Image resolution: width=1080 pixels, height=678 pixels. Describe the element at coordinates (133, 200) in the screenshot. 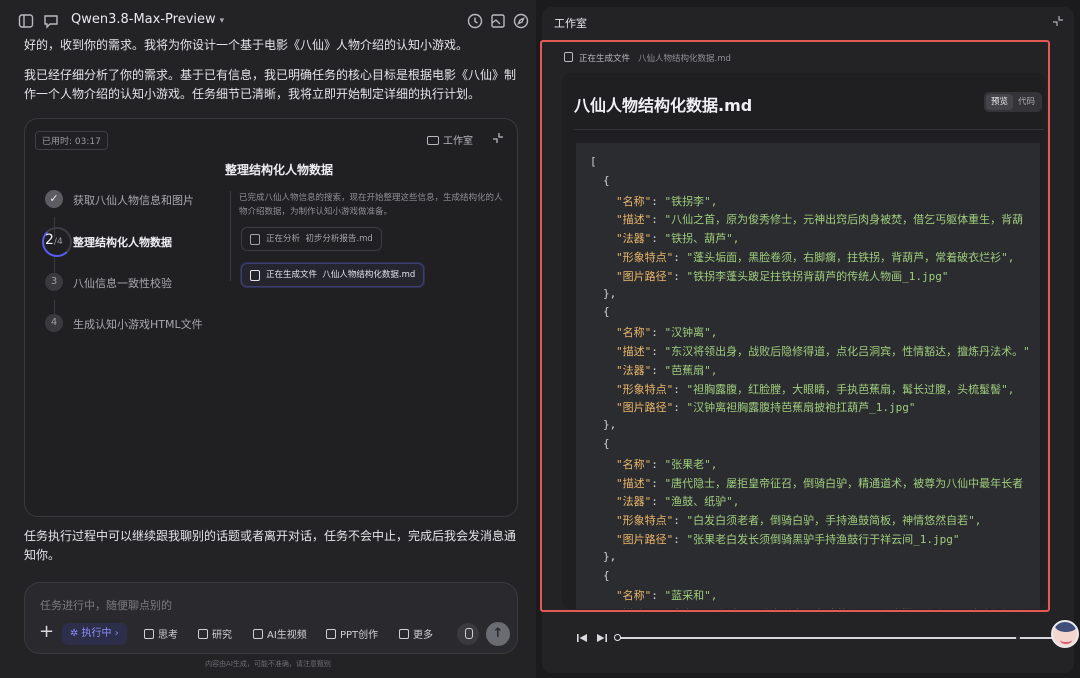

I see `step-1-label: 获取八仙人物信息和图片` at that location.